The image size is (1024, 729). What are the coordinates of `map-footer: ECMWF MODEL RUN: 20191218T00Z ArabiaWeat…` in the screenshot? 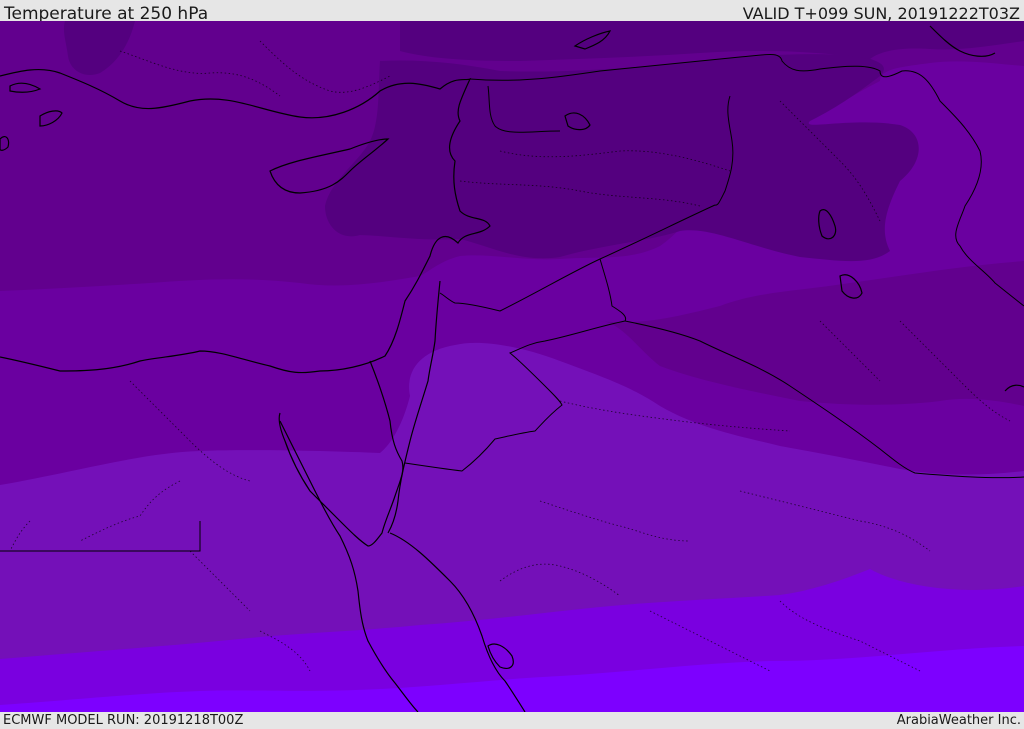 It's located at (512, 720).